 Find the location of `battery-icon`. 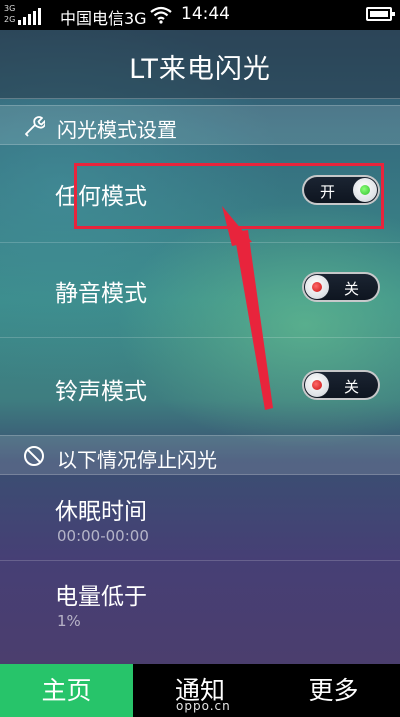

battery-icon is located at coordinates (380, 14).